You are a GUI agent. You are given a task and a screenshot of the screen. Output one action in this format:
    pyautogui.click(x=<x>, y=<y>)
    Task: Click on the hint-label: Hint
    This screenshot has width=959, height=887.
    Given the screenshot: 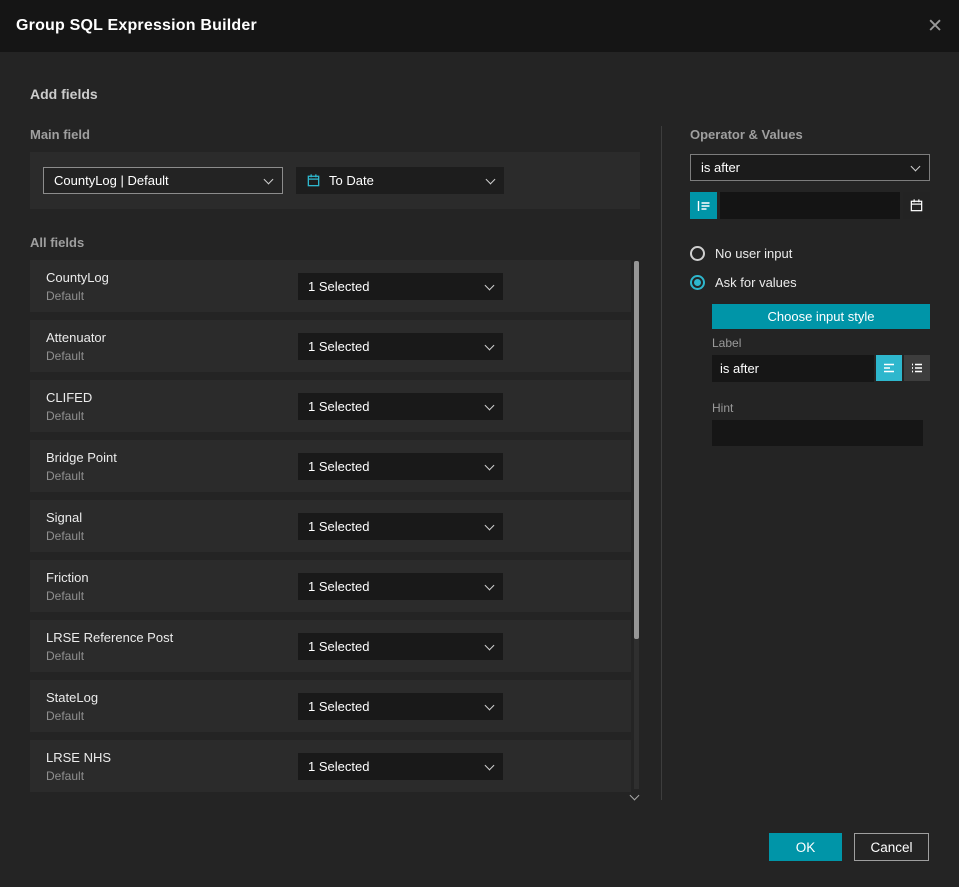 What is the action you would take?
    pyautogui.click(x=723, y=408)
    